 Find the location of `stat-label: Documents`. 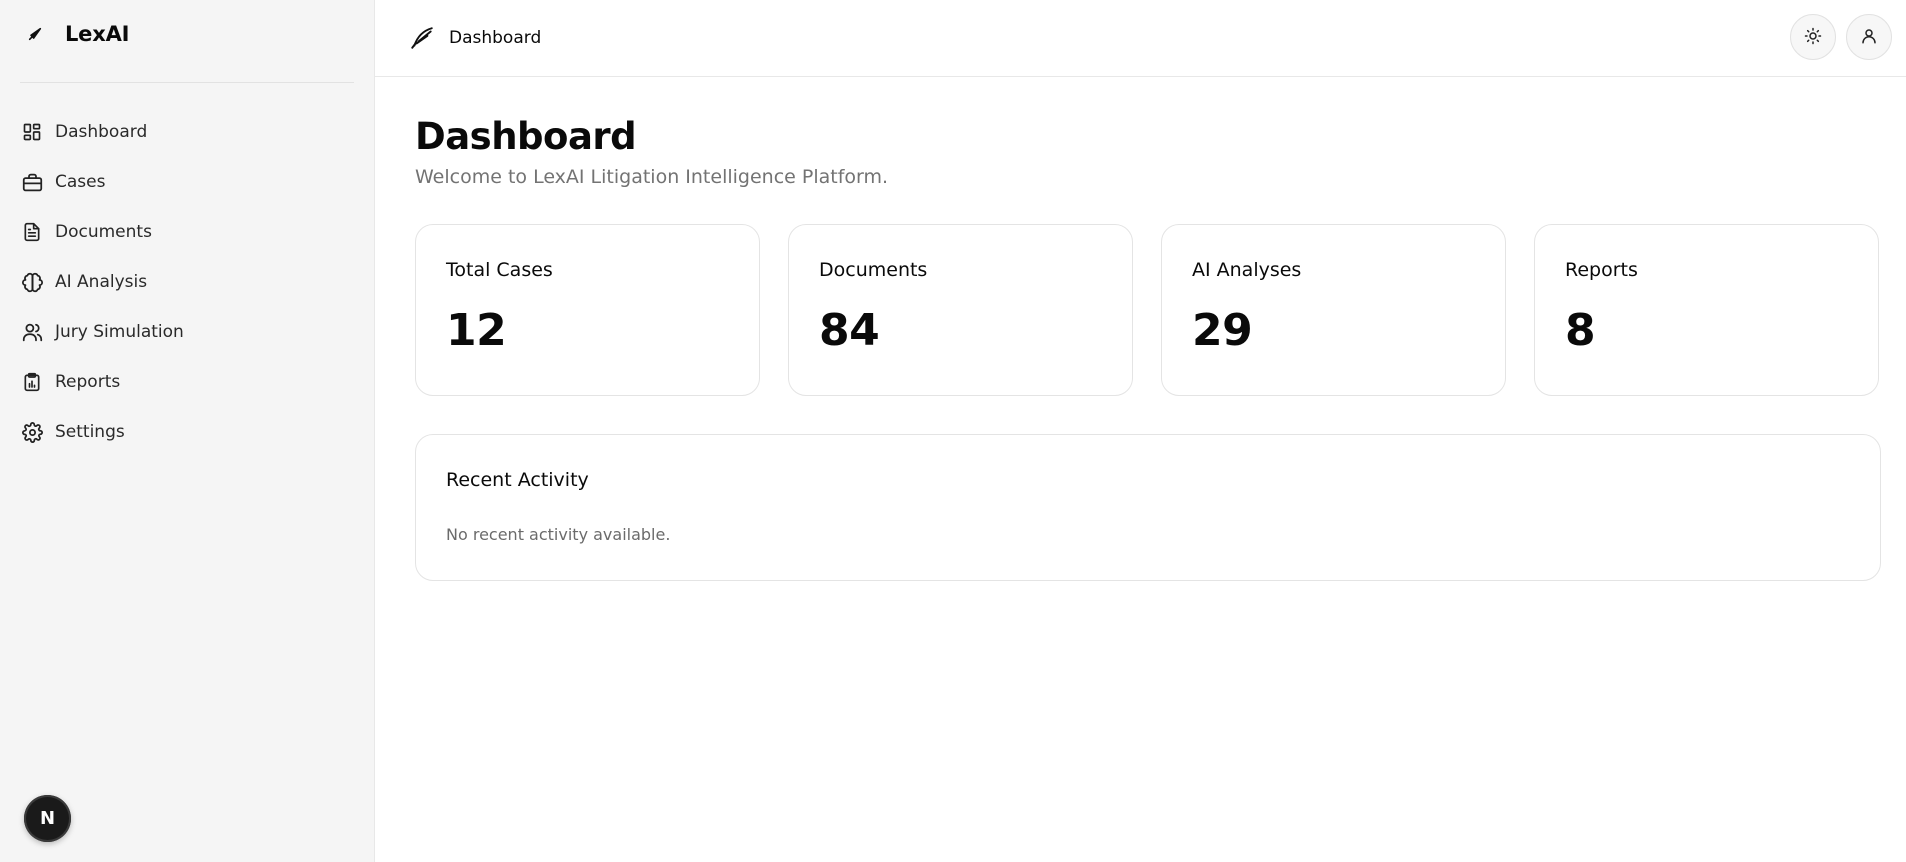

stat-label: Documents is located at coordinates (873, 269).